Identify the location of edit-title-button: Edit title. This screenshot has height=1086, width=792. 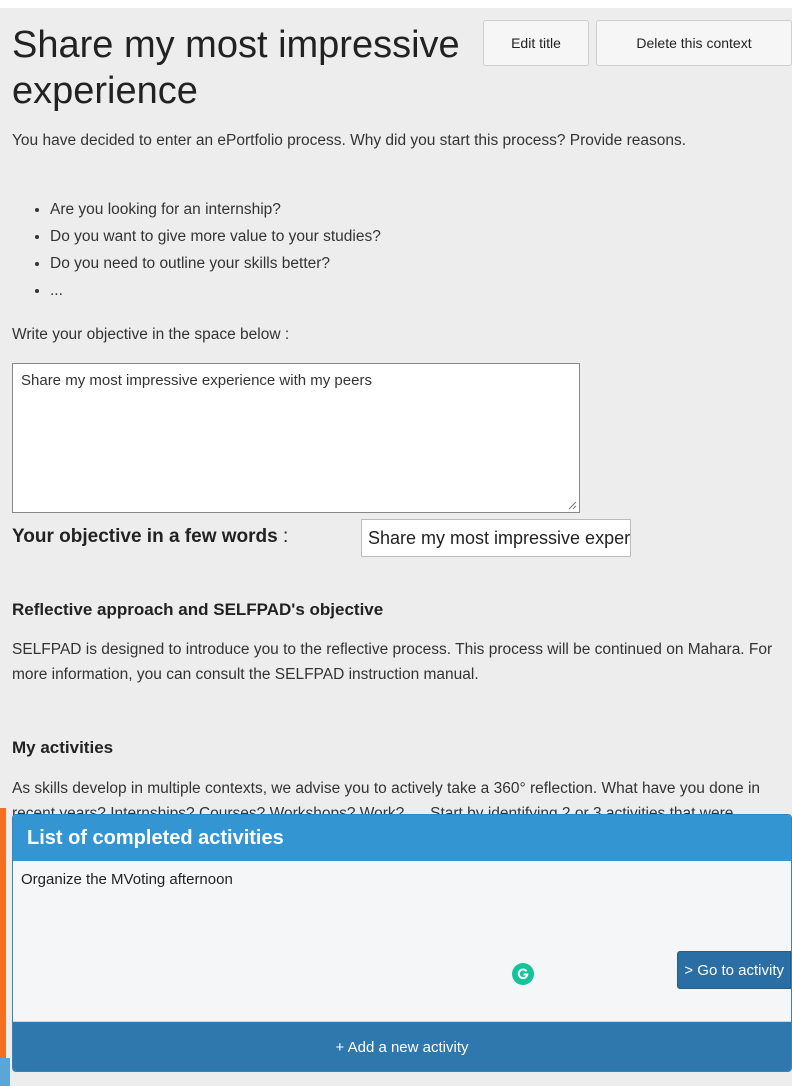
(536, 43).